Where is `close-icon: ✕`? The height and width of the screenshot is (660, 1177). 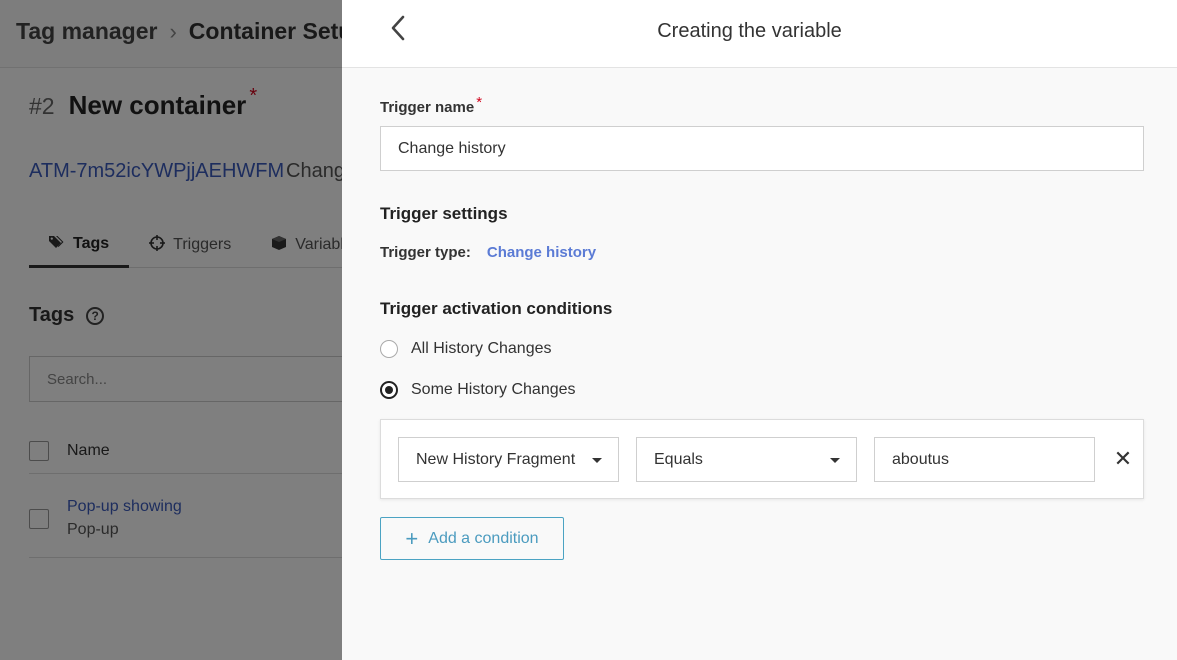 close-icon: ✕ is located at coordinates (1123, 458).